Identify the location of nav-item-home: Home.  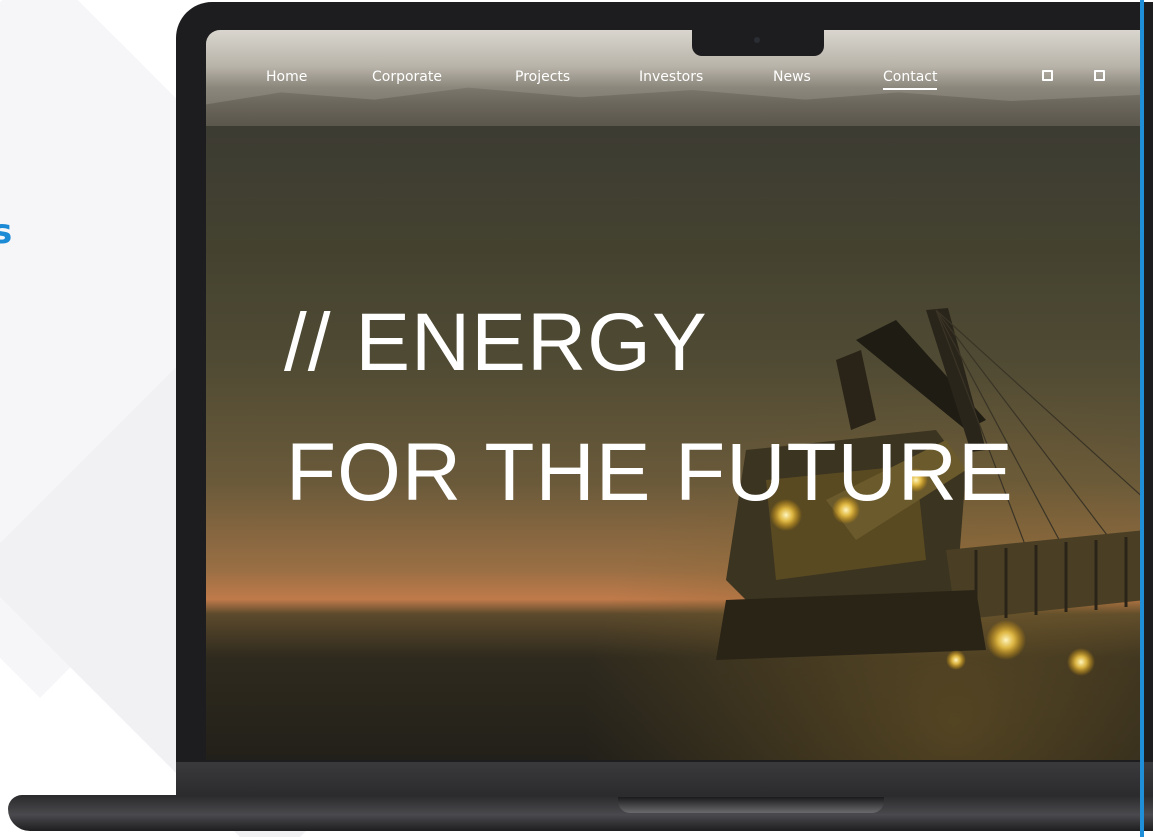
(286, 77).